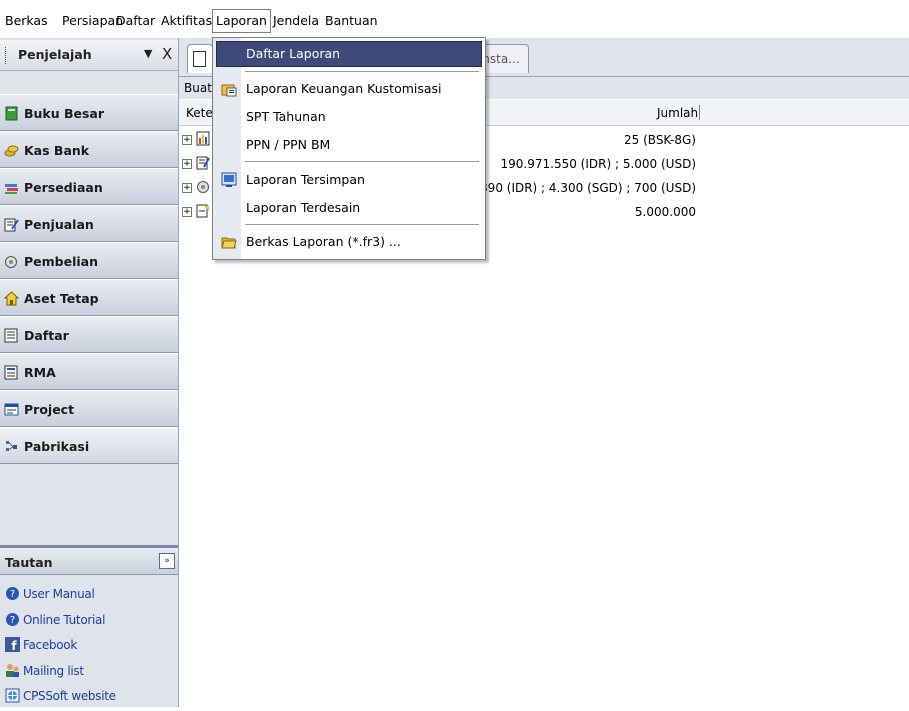 Image resolution: width=909 pixels, height=711 pixels. What do you see at coordinates (12, 695) in the screenshot?
I see `globe-icon` at bounding box center [12, 695].